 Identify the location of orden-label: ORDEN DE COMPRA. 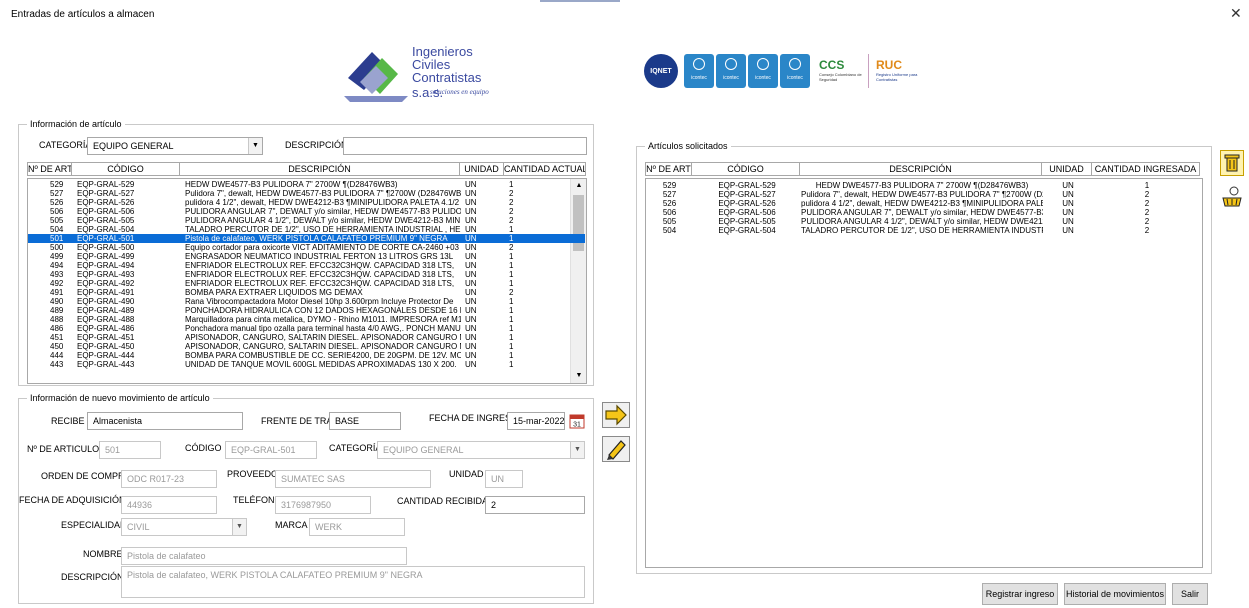
(86, 476).